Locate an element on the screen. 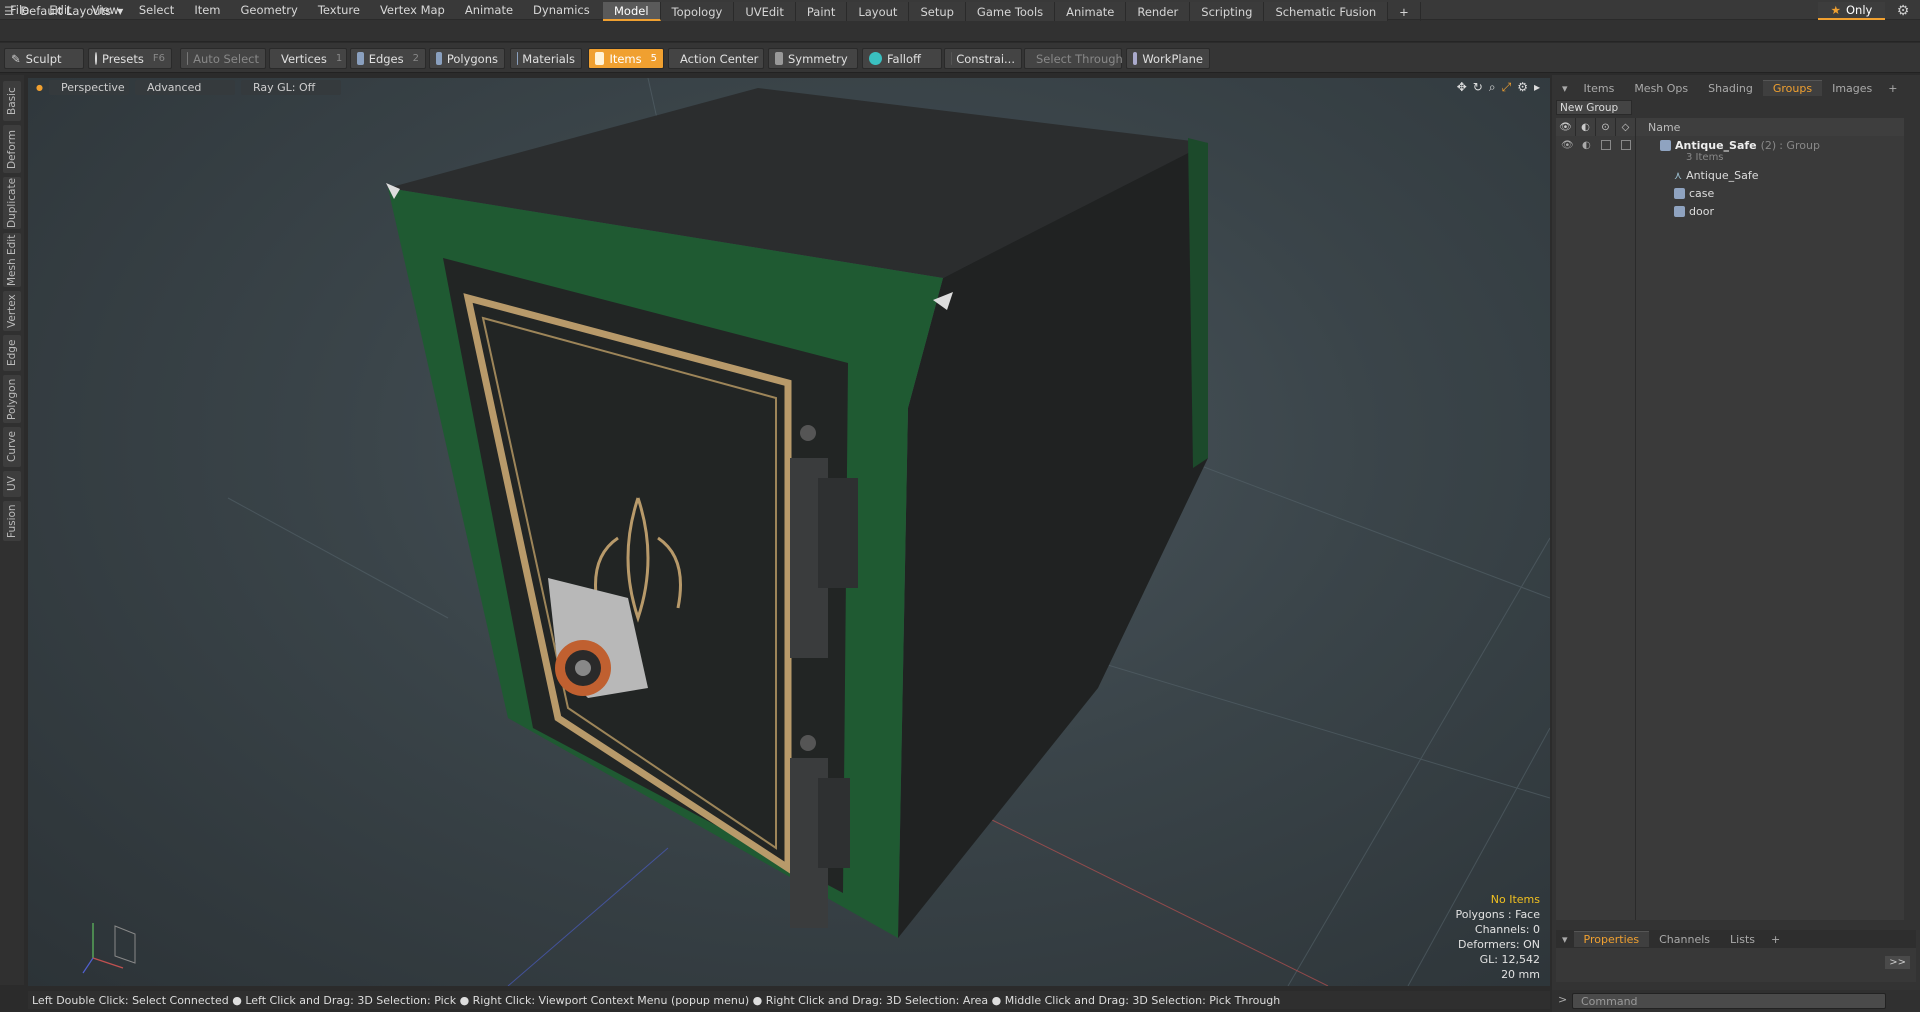 This screenshot has width=1920, height=1012. polygons-button: Polygons is located at coordinates (467, 58).